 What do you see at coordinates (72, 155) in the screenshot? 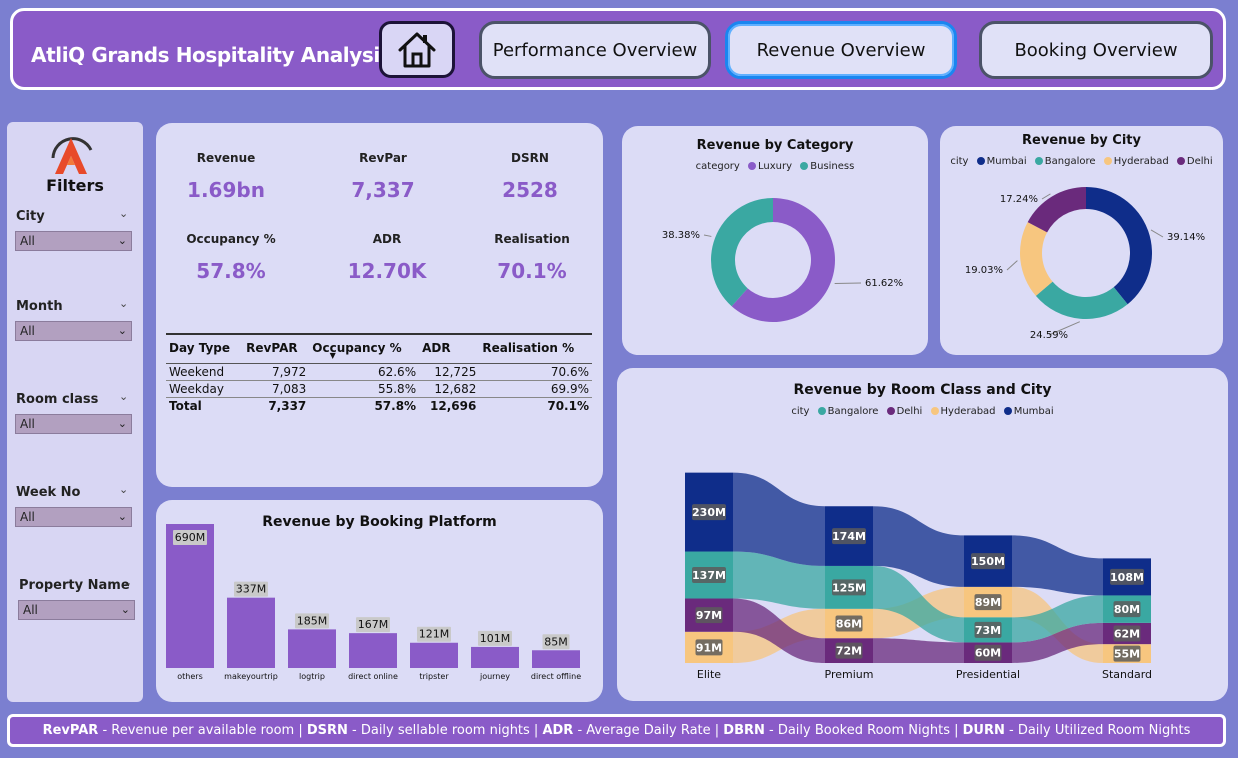
I see `atliq-logo` at bounding box center [72, 155].